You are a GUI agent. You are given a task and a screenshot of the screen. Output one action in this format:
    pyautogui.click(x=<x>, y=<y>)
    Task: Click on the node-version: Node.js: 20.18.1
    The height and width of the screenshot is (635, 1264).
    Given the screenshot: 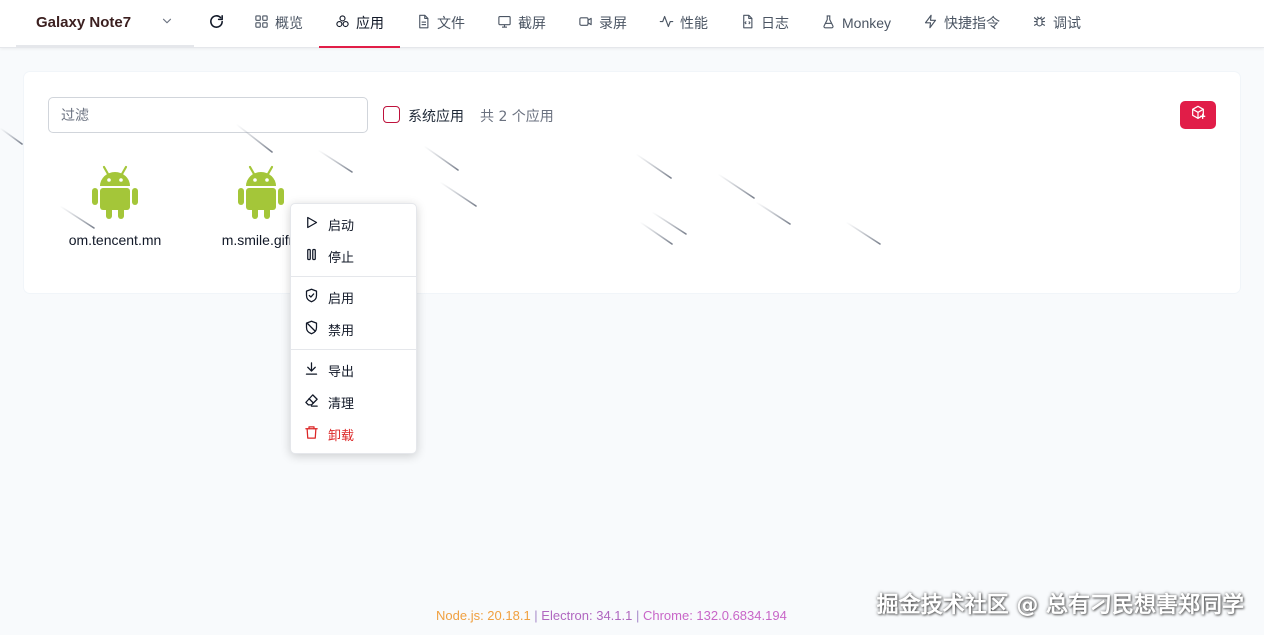 What is the action you would take?
    pyautogui.click(x=483, y=615)
    